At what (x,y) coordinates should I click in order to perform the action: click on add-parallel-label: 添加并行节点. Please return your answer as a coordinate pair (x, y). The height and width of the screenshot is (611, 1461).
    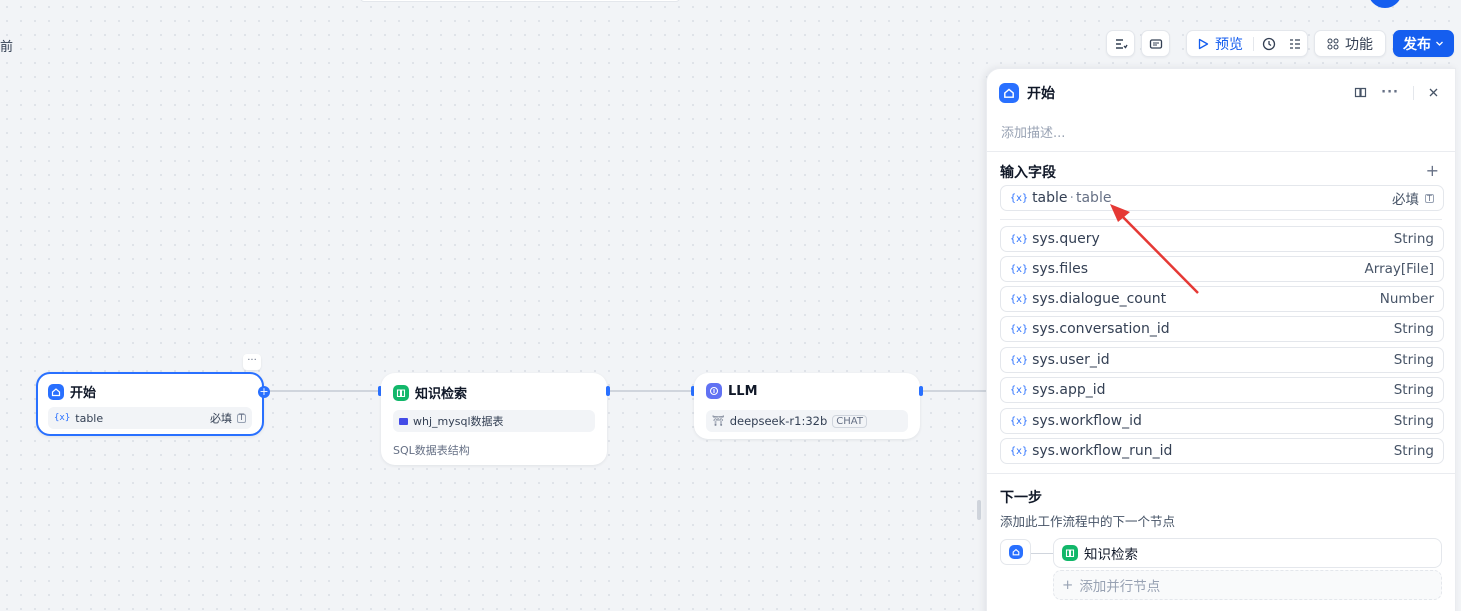
    Looking at the image, I should click on (1120, 587).